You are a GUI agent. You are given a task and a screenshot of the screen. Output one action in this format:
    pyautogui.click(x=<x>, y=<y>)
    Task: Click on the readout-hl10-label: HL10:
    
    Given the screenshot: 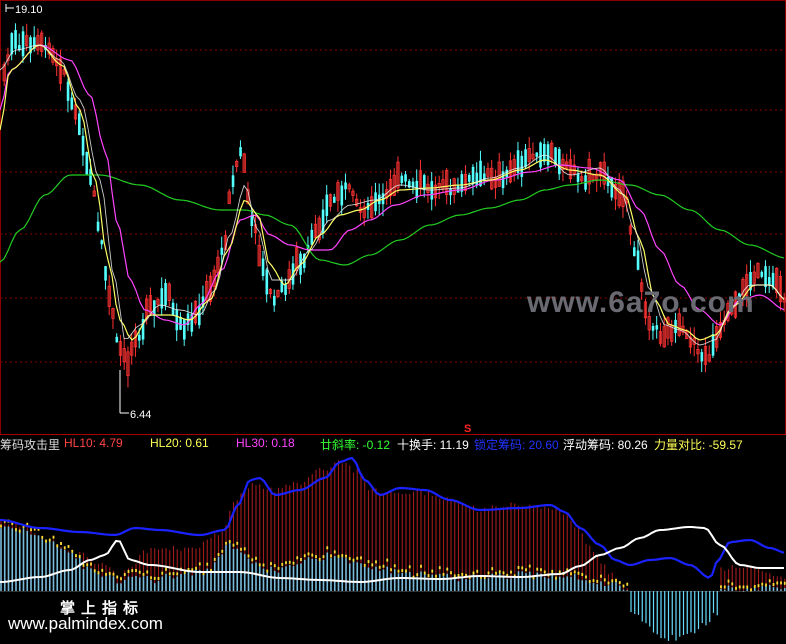 What is the action you would take?
    pyautogui.click(x=82, y=443)
    